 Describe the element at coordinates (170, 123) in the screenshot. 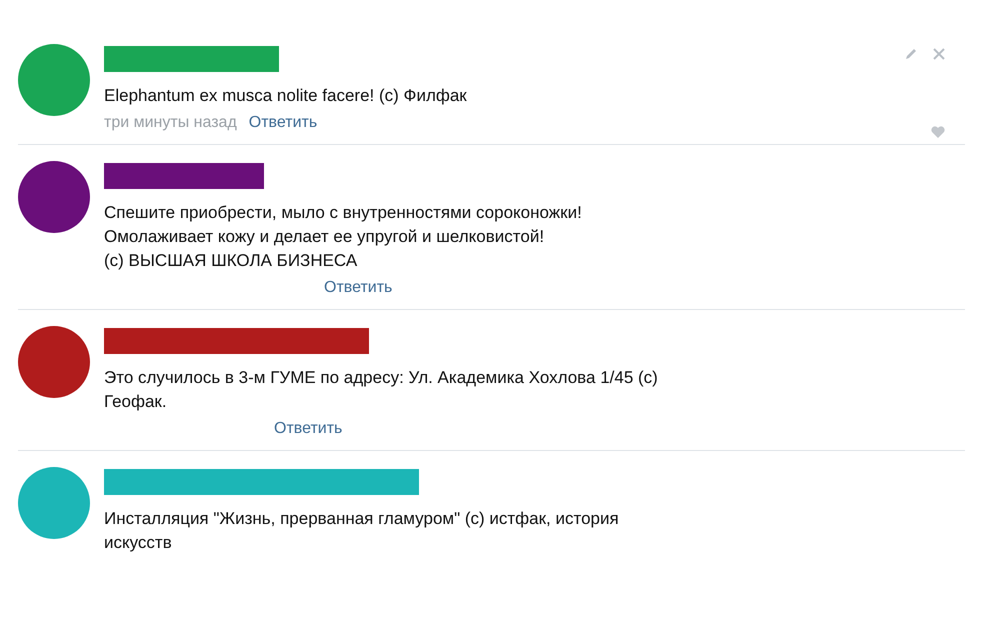

I see `comment-time: три минуты назад` at that location.